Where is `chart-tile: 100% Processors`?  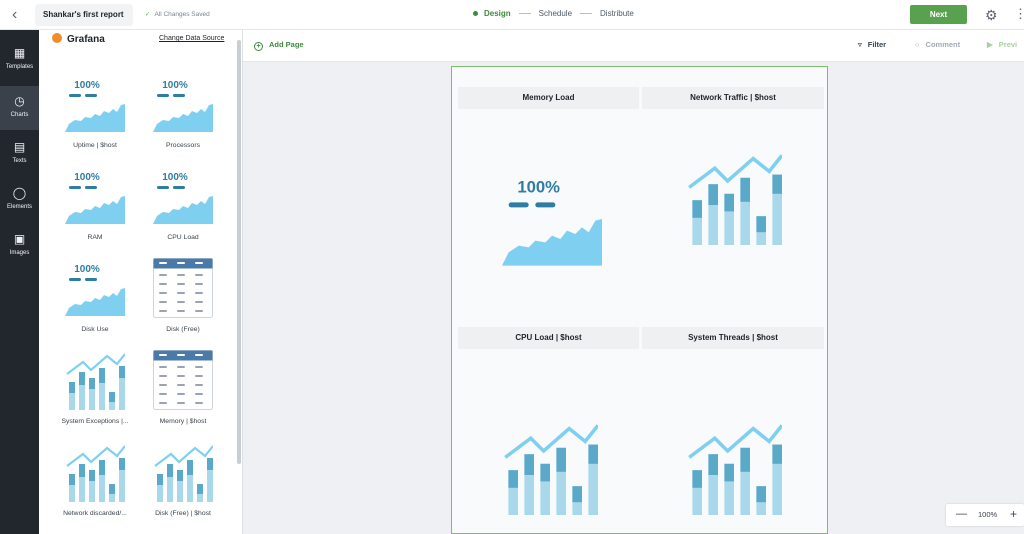 chart-tile: 100% Processors is located at coordinates (183, 119).